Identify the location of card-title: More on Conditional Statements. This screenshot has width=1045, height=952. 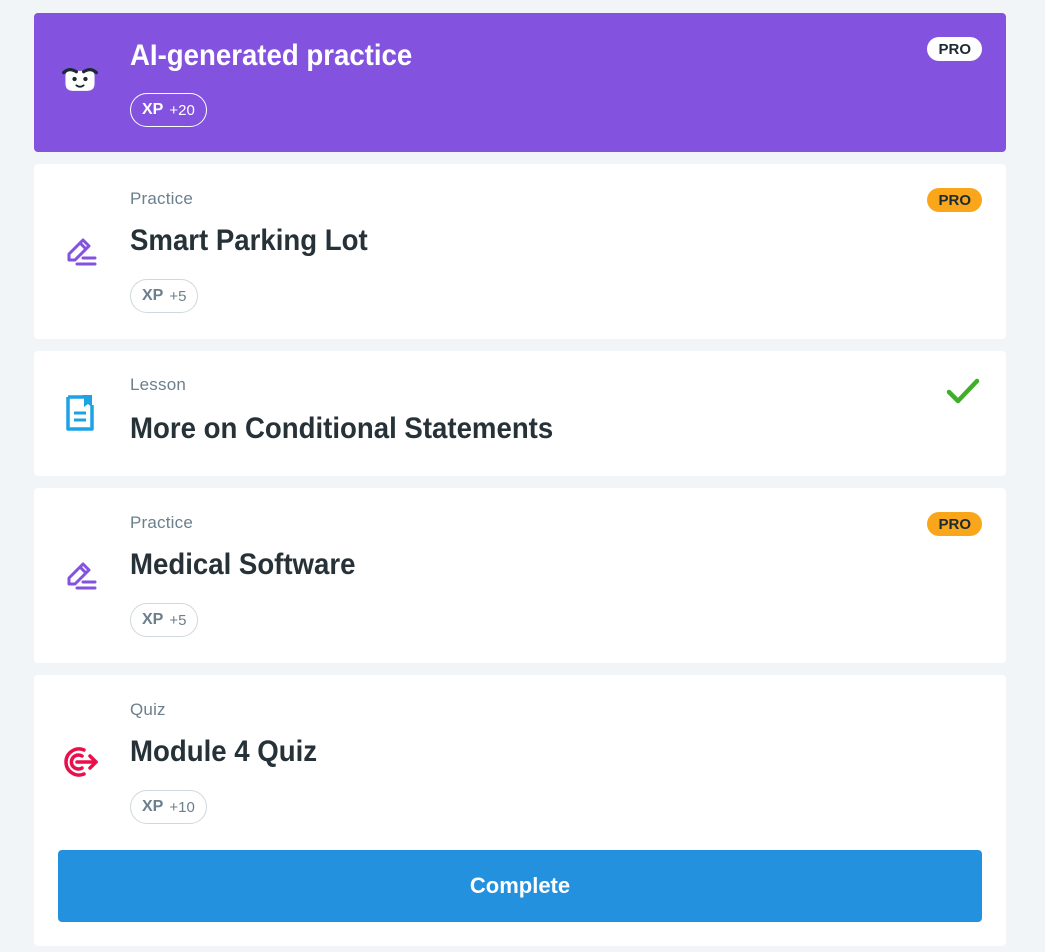
(342, 428).